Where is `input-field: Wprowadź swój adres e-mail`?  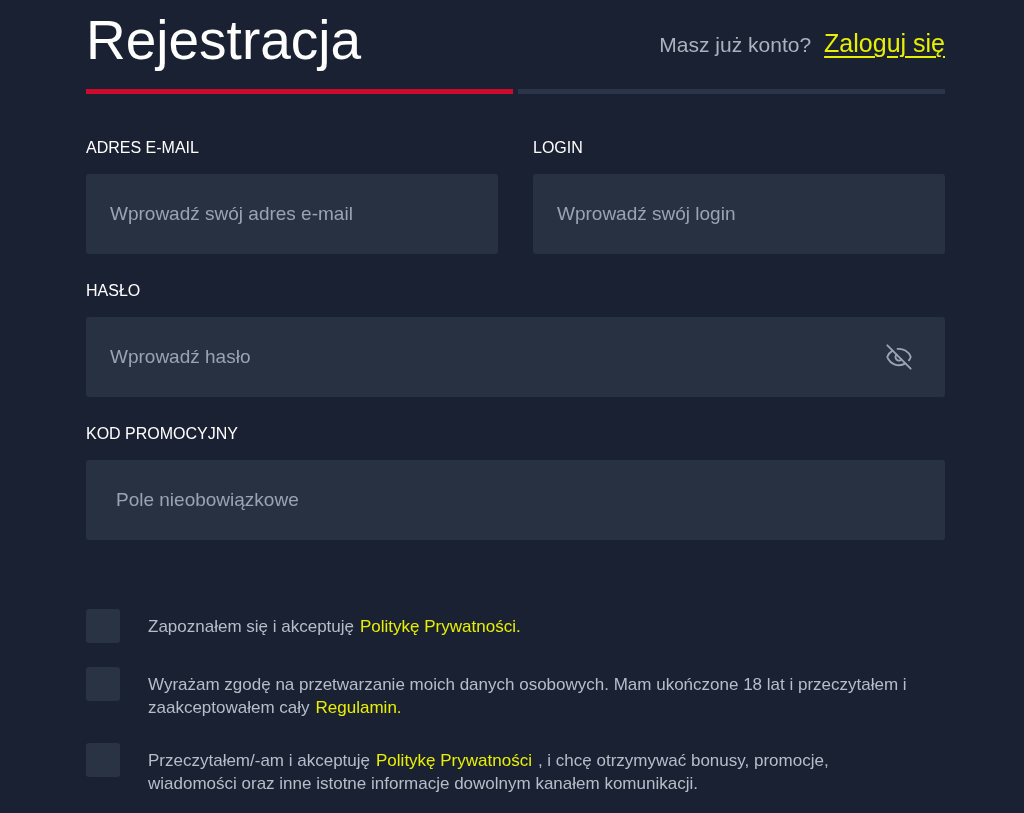 input-field: Wprowadź swój adres e-mail is located at coordinates (292, 214).